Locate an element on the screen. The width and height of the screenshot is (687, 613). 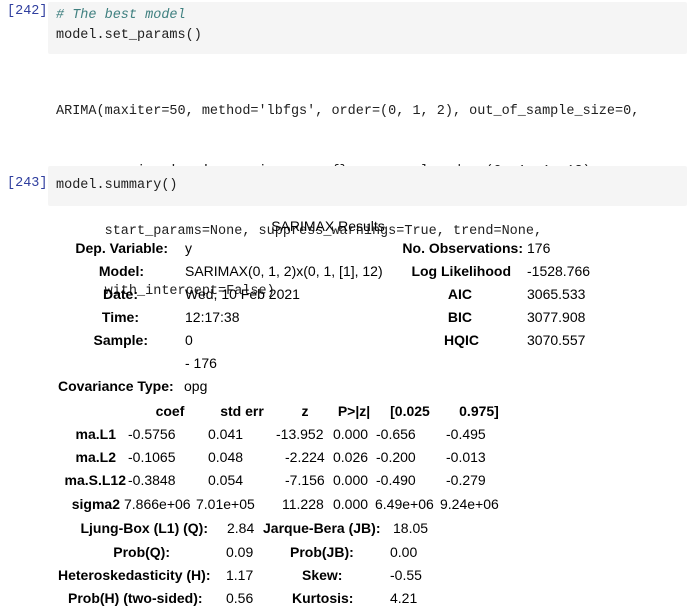
diag-value: 1.17 is located at coordinates (240, 575).